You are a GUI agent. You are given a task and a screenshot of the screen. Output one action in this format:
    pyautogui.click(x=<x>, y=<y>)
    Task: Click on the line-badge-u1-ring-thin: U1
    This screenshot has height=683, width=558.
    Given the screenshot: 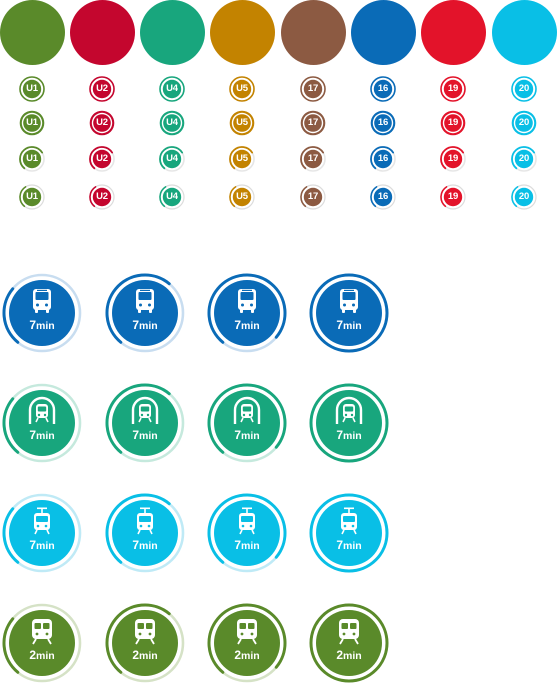 What is the action you would take?
    pyautogui.click(x=32, y=89)
    